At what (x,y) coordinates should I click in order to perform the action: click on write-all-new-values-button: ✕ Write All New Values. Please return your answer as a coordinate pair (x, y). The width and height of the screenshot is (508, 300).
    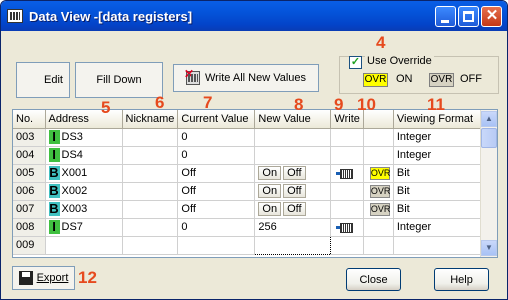
    Looking at the image, I should click on (246, 78).